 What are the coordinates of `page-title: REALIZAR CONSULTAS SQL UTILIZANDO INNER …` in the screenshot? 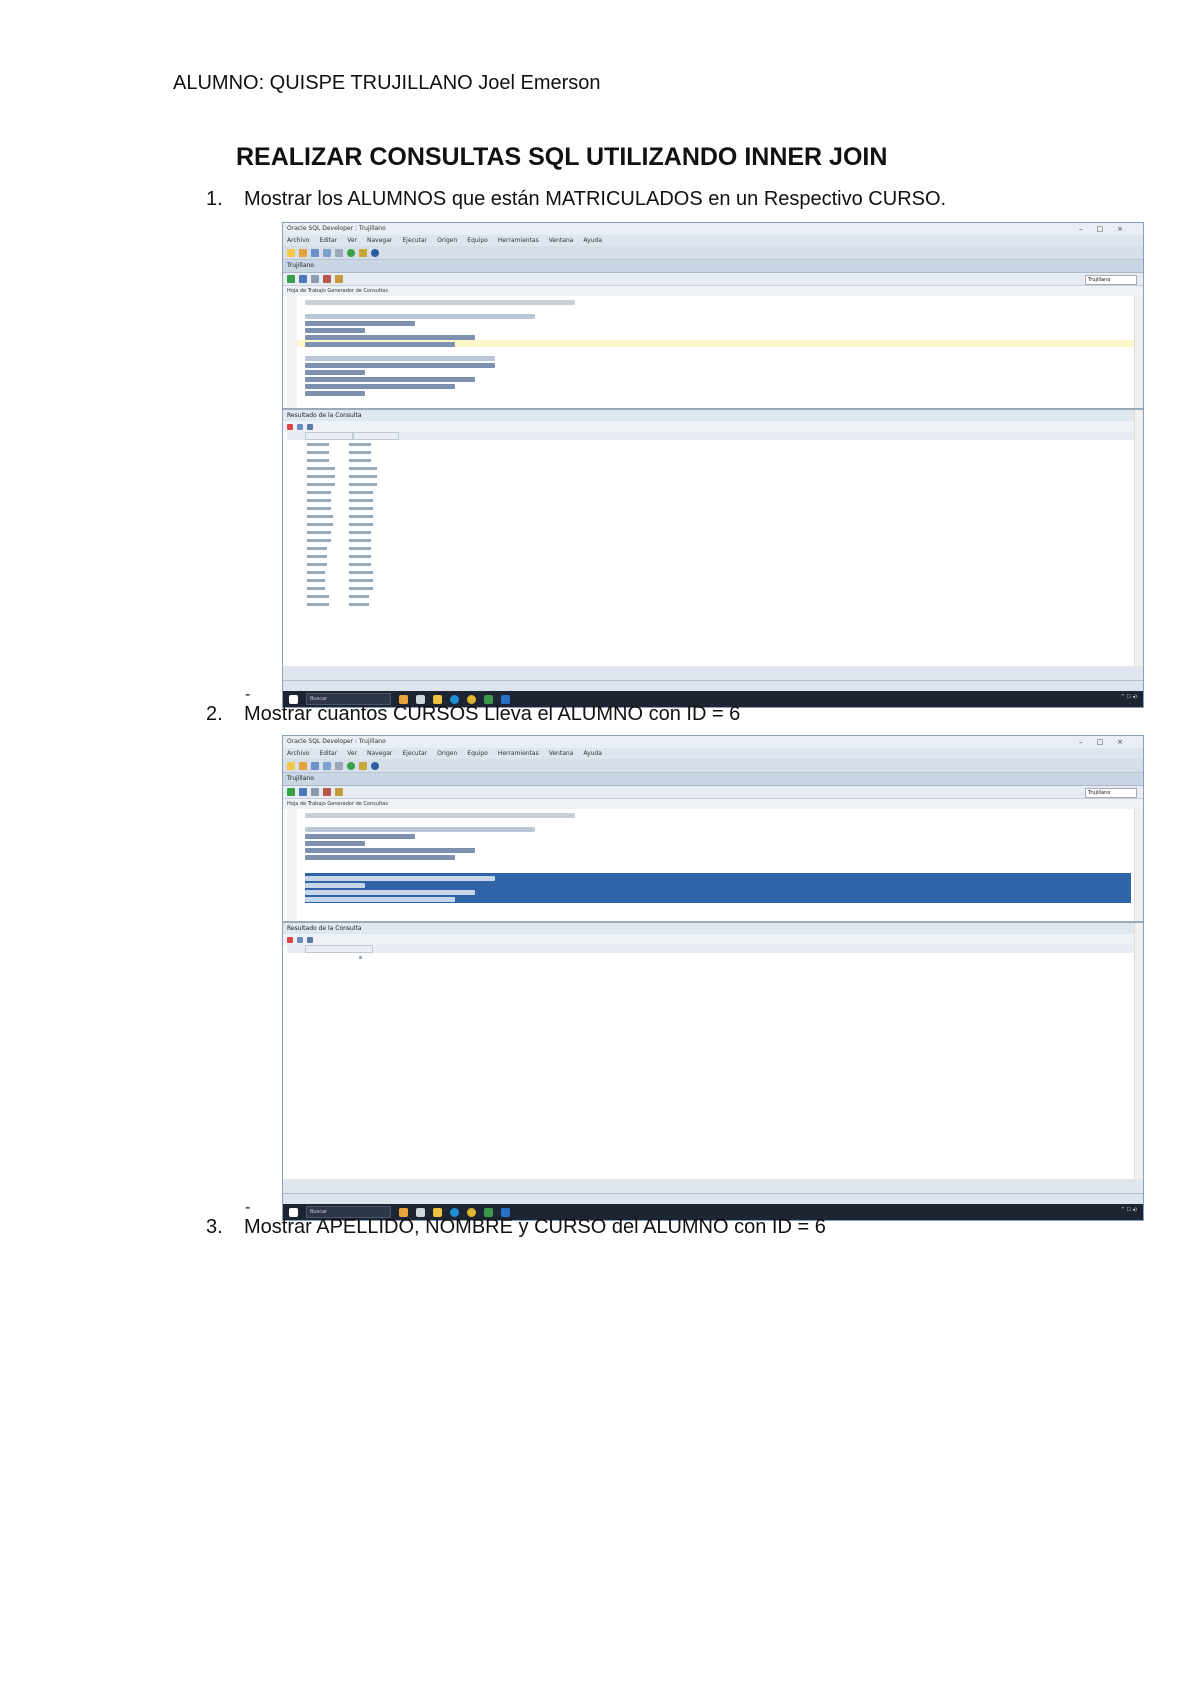 It's located at (562, 157).